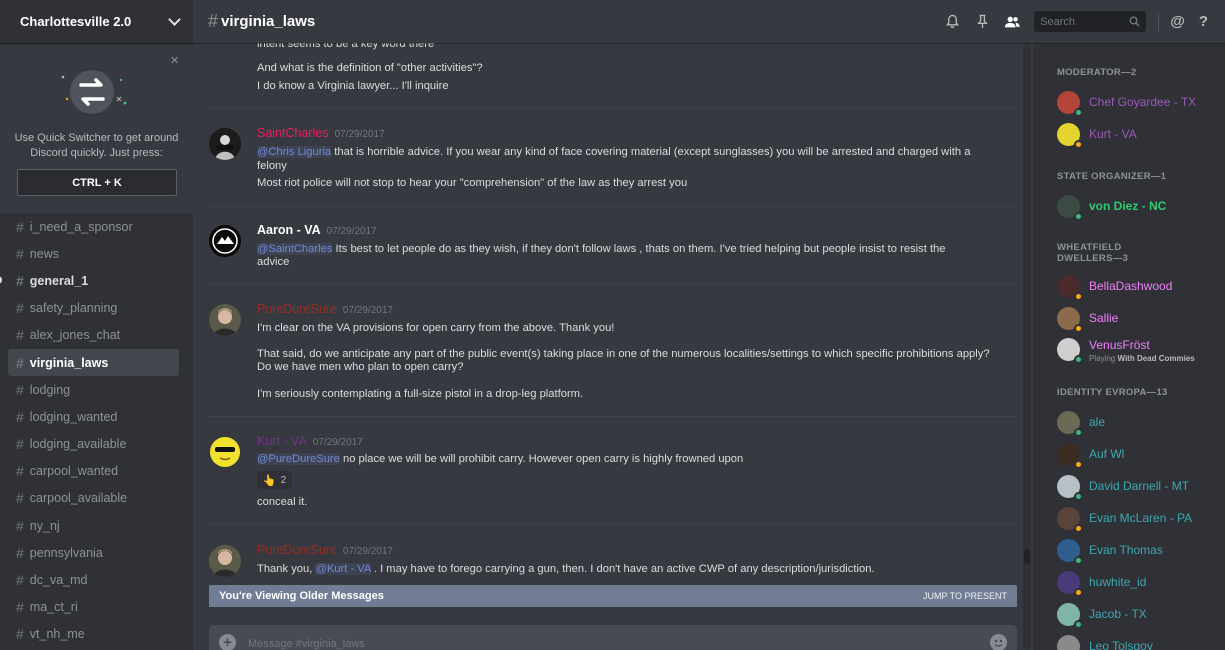 The width and height of the screenshot is (1225, 650). Describe the element at coordinates (1139, 454) in the screenshot. I see `member-item: Auf Wl` at that location.